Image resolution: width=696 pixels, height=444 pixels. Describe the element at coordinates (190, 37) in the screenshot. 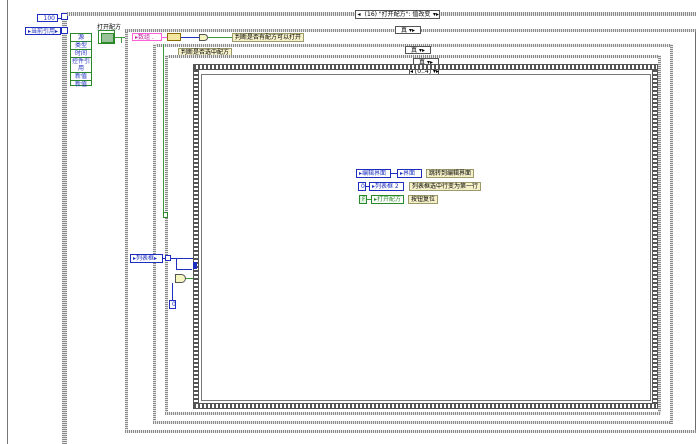

I see `wire-size` at that location.